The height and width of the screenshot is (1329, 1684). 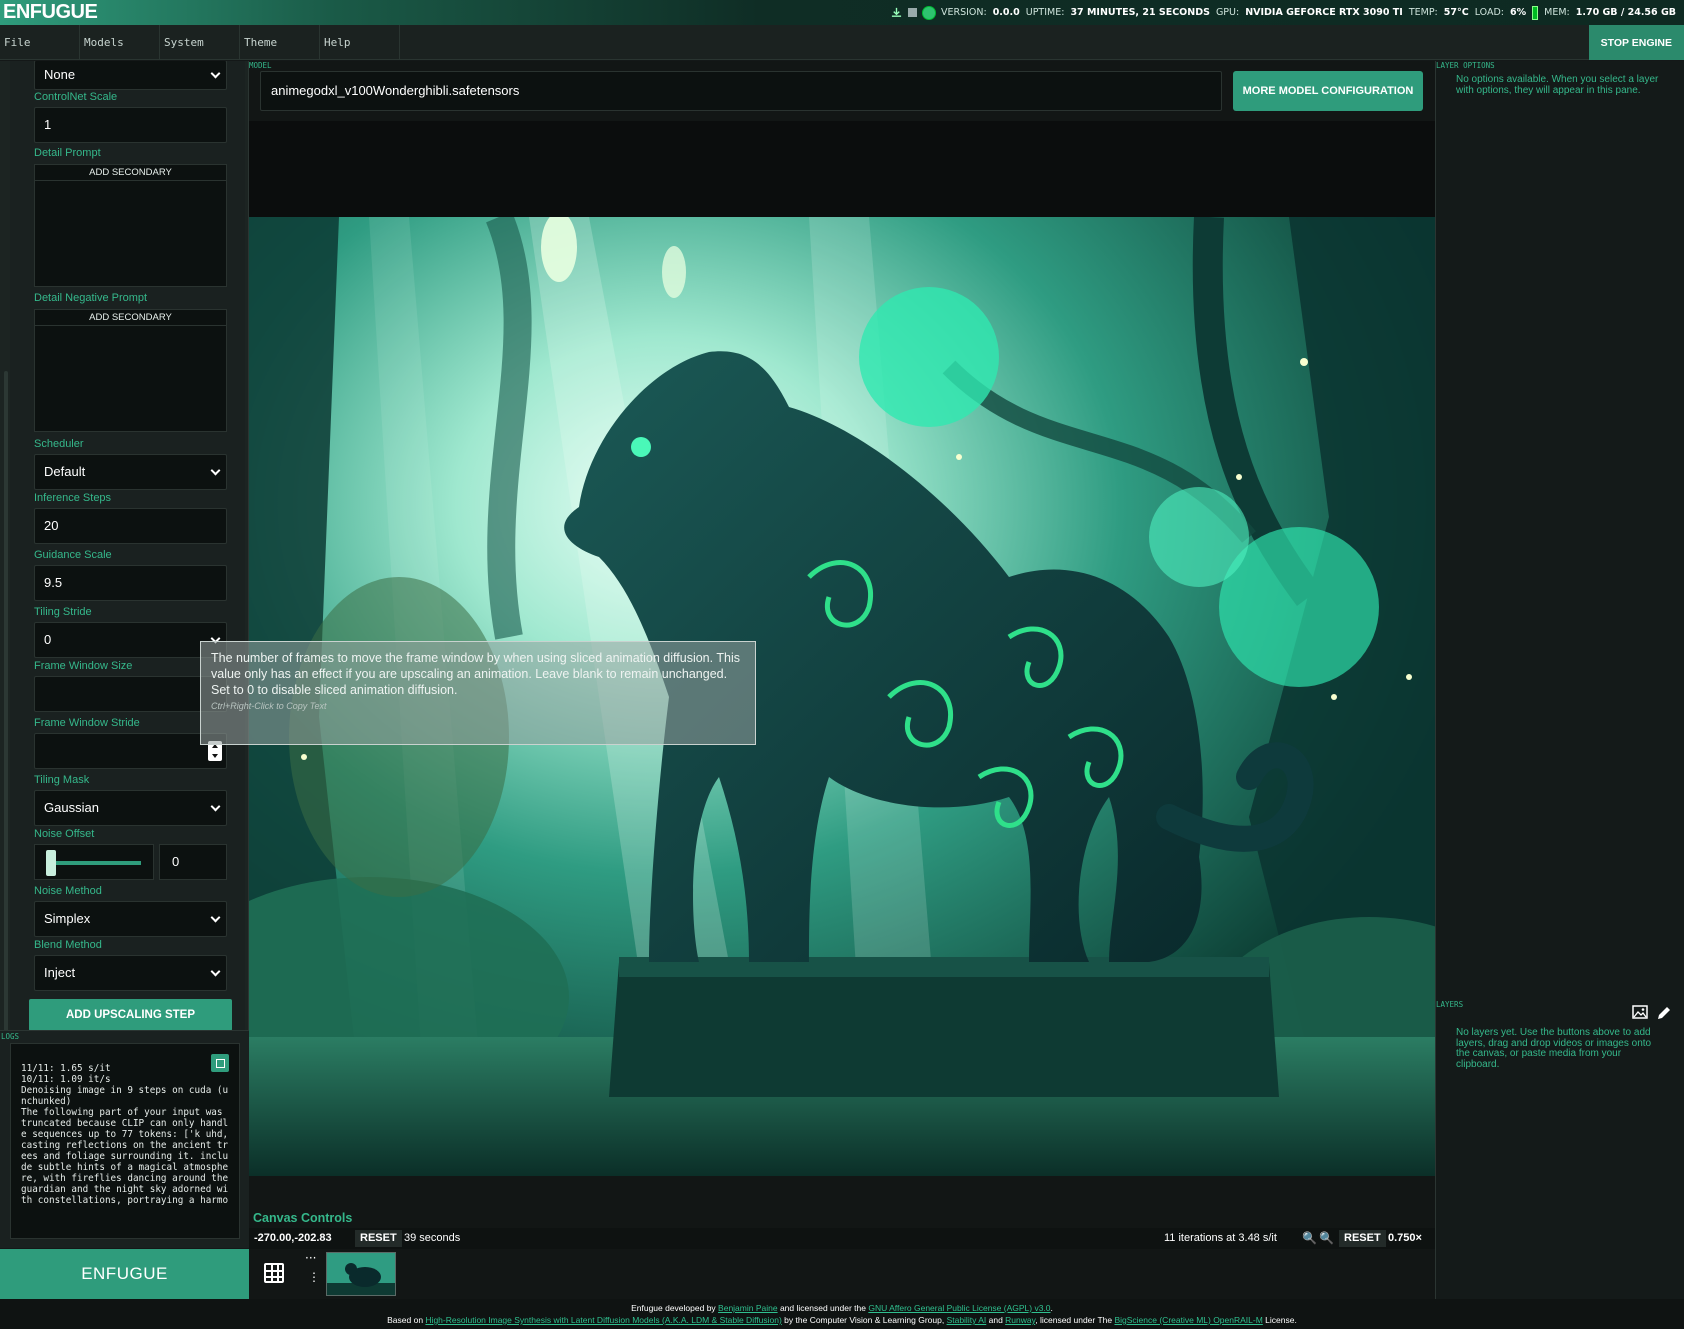 What do you see at coordinates (1625, 12) in the screenshot?
I see `mem-value: 1.70 GB / 24.56 GB` at bounding box center [1625, 12].